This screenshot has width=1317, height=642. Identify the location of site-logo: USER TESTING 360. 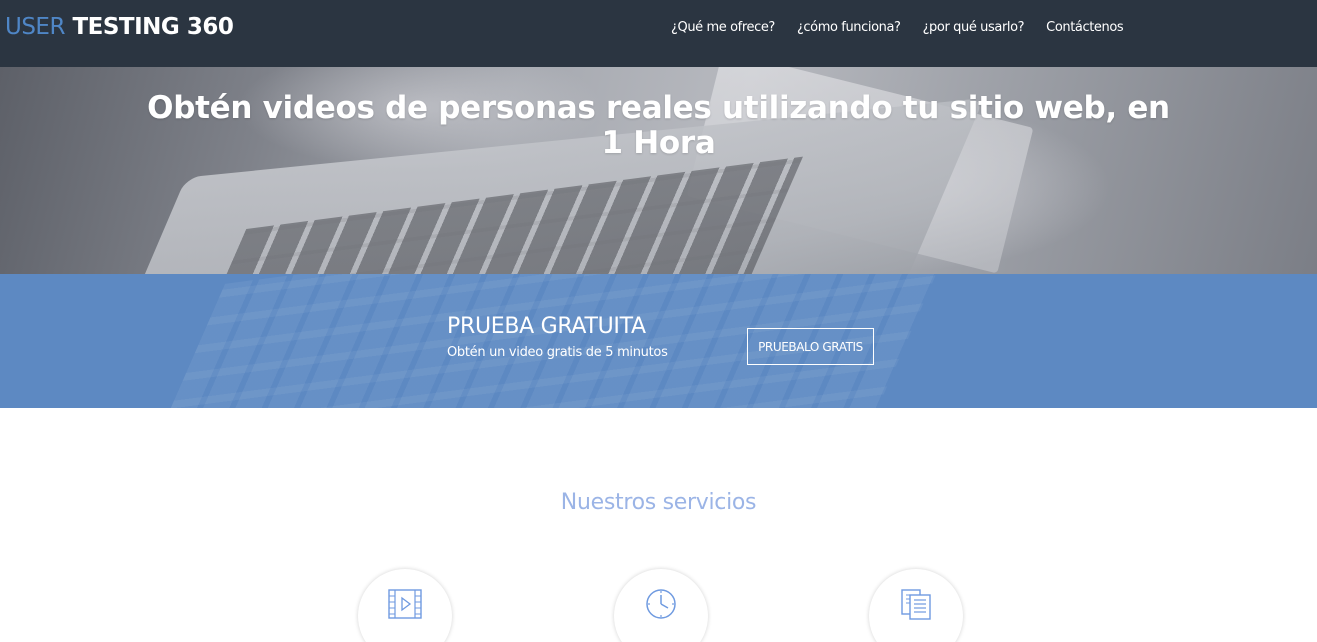
(119, 27).